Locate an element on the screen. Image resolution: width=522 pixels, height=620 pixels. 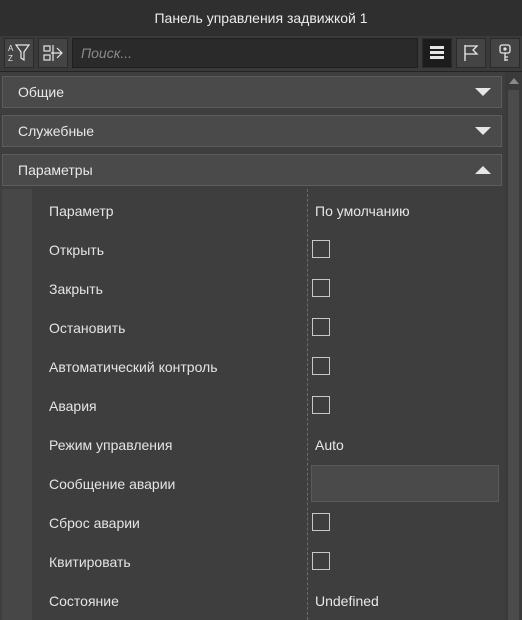
param-name: Квитировать is located at coordinates (90, 561).